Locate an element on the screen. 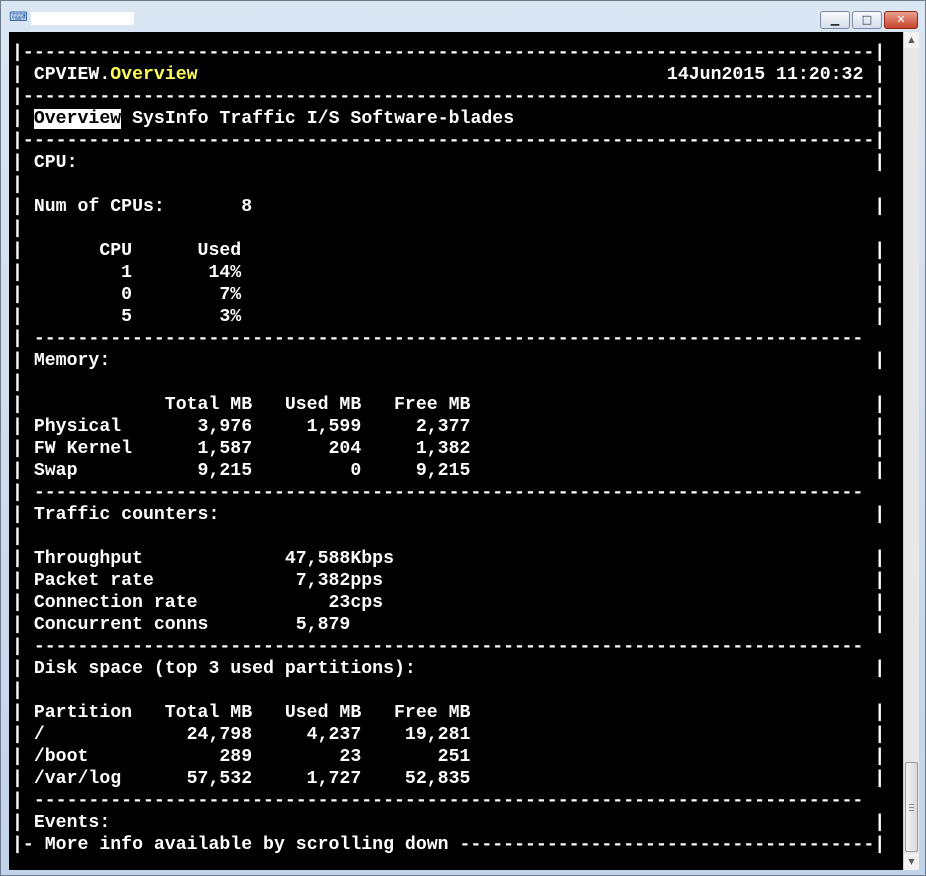  date-time: 14Jun2015 11:20:32 is located at coordinates (765, 75).